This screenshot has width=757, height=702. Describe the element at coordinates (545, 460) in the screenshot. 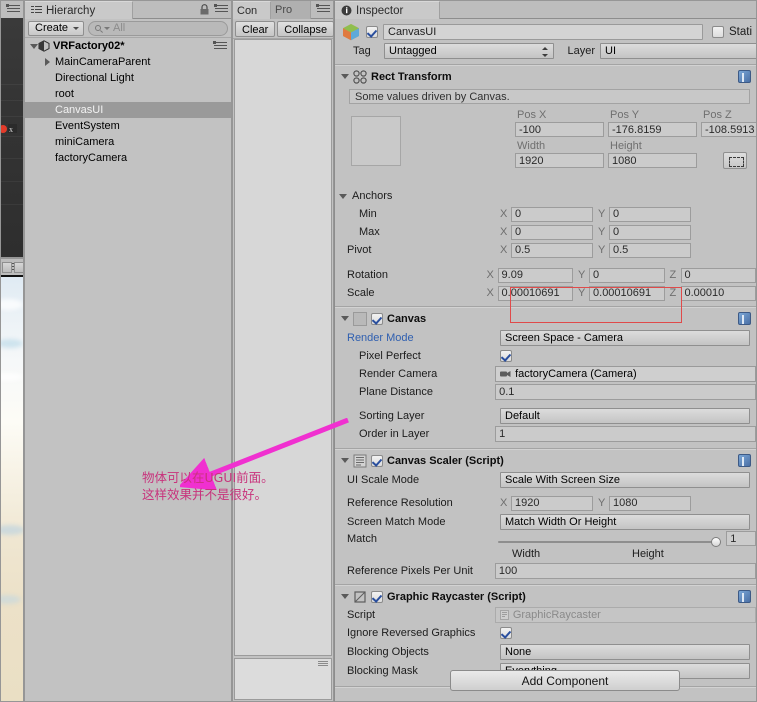

I see `canvas-scaler-header: Canvas Scaler (Script)` at that location.